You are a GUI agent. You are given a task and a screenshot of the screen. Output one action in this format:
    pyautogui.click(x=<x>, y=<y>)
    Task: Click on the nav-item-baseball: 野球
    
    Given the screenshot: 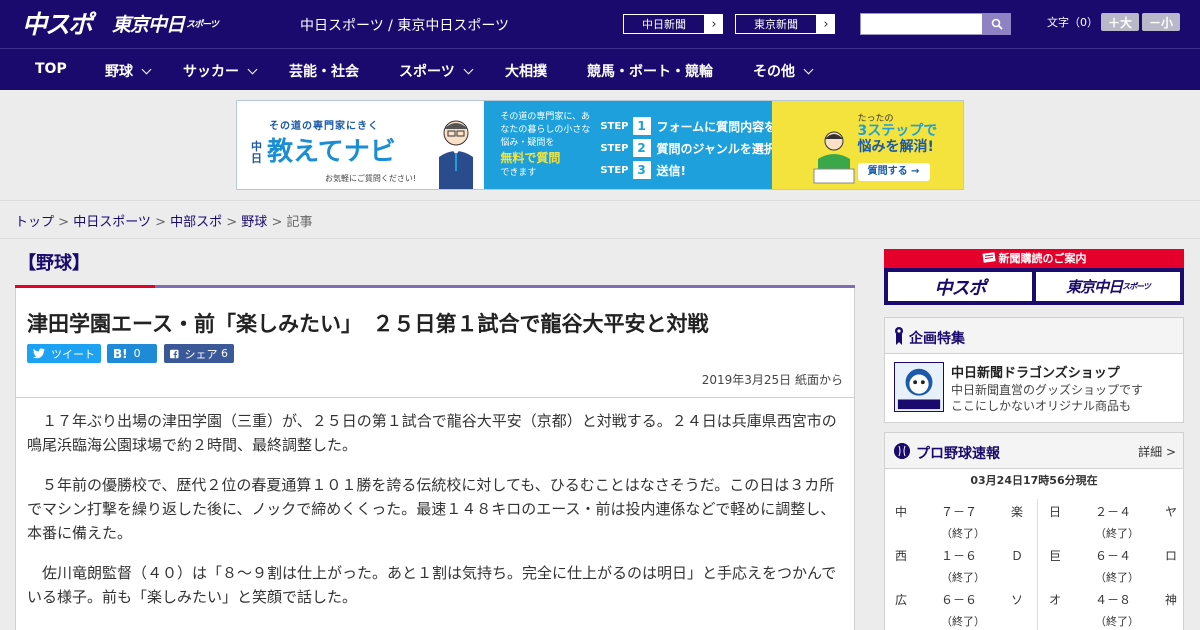 What is the action you would take?
    pyautogui.click(x=128, y=71)
    